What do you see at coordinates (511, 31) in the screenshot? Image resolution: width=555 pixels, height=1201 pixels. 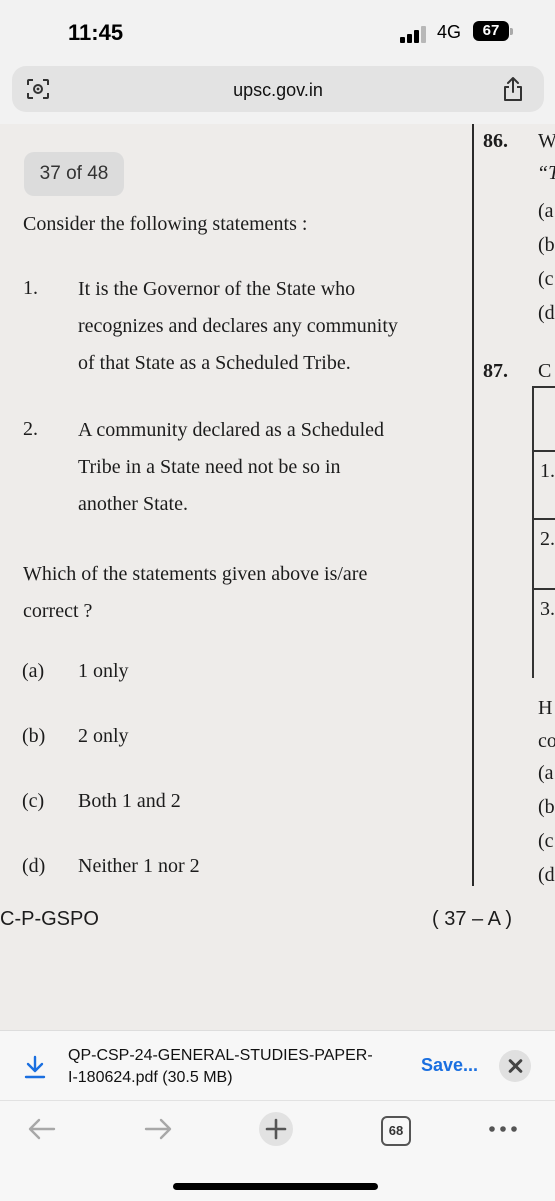 I see `battery-tip` at bounding box center [511, 31].